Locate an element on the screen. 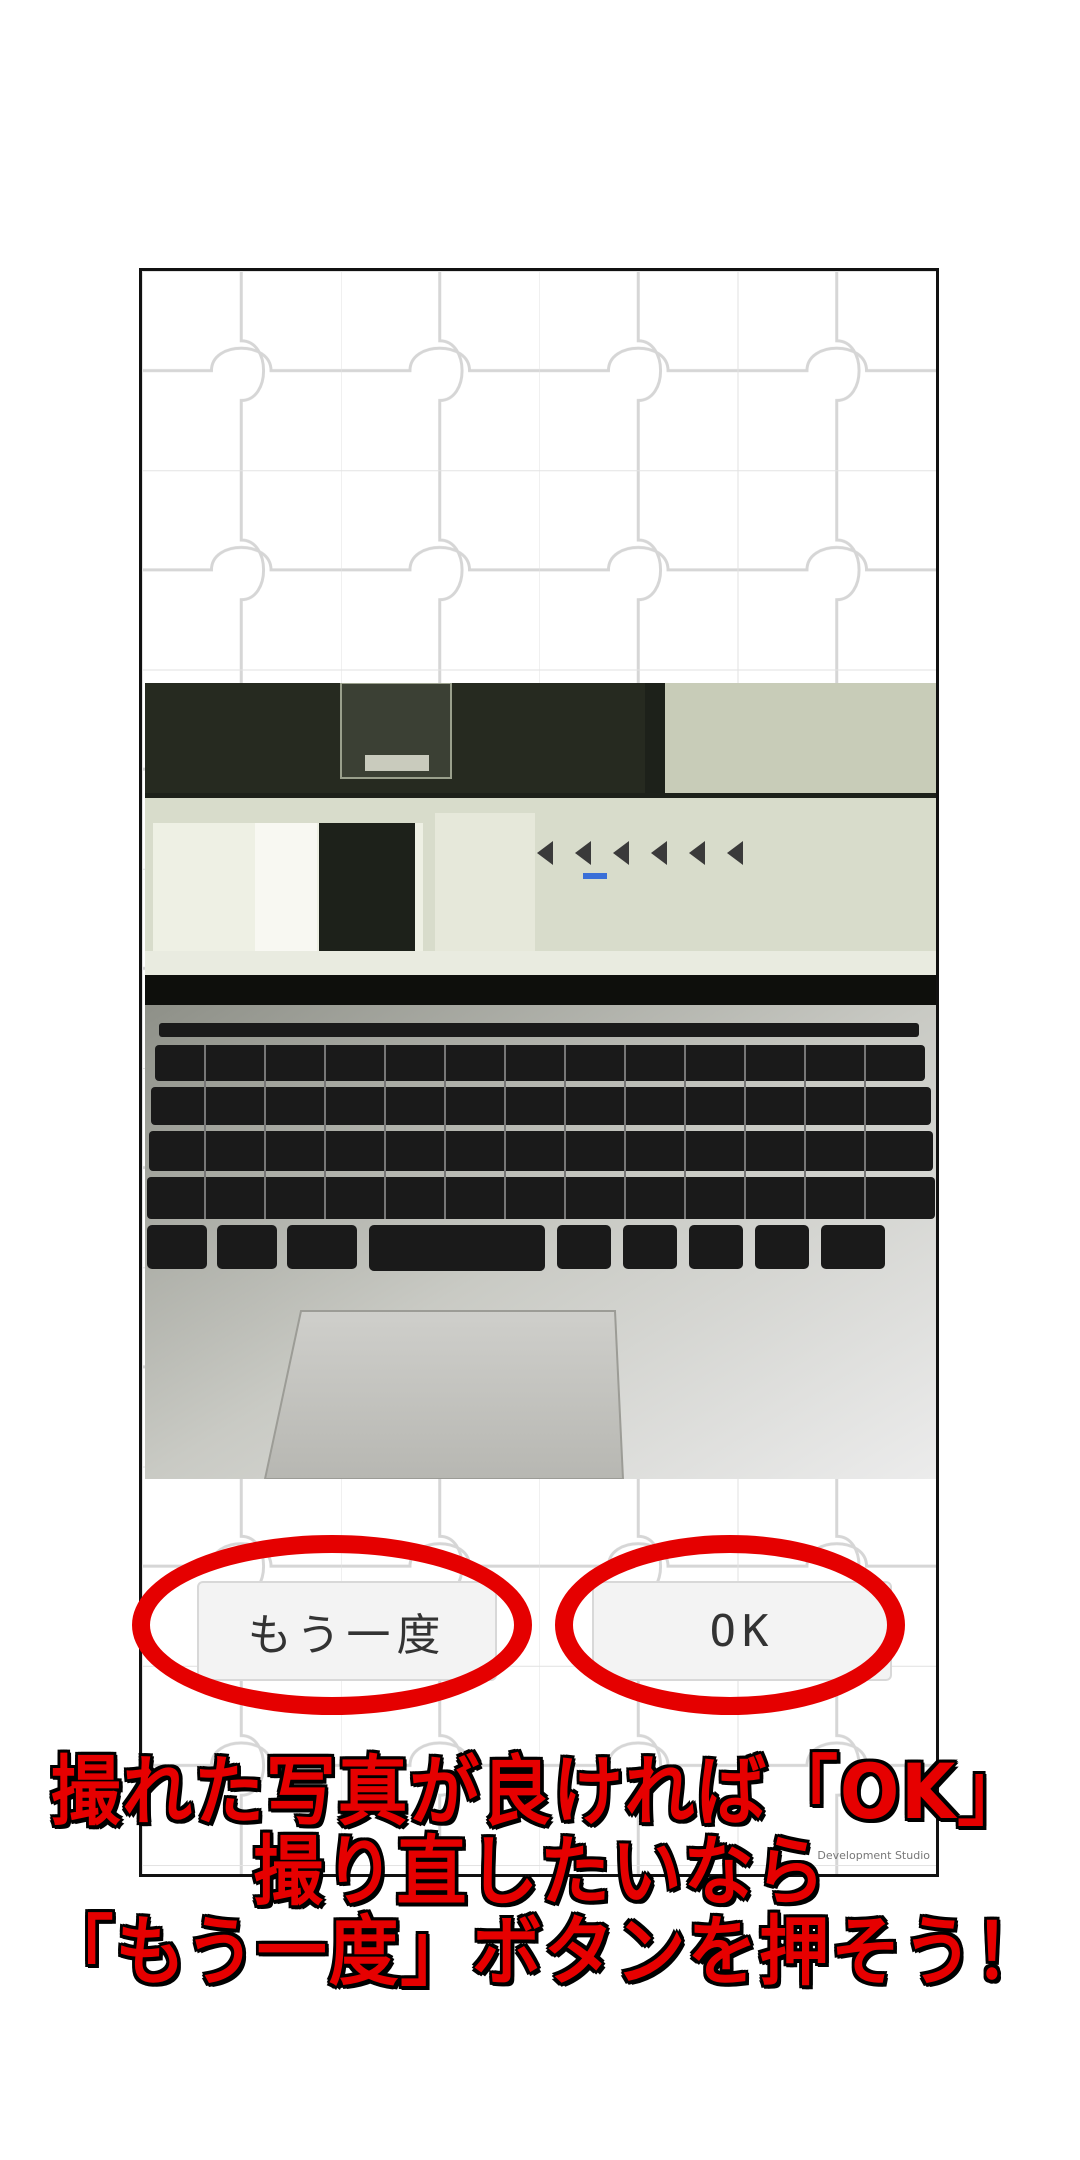 This screenshot has width=1080, height=2160. caption-line-3: 「もう一度」ボタンを押そう！ is located at coordinates (544, 1952).